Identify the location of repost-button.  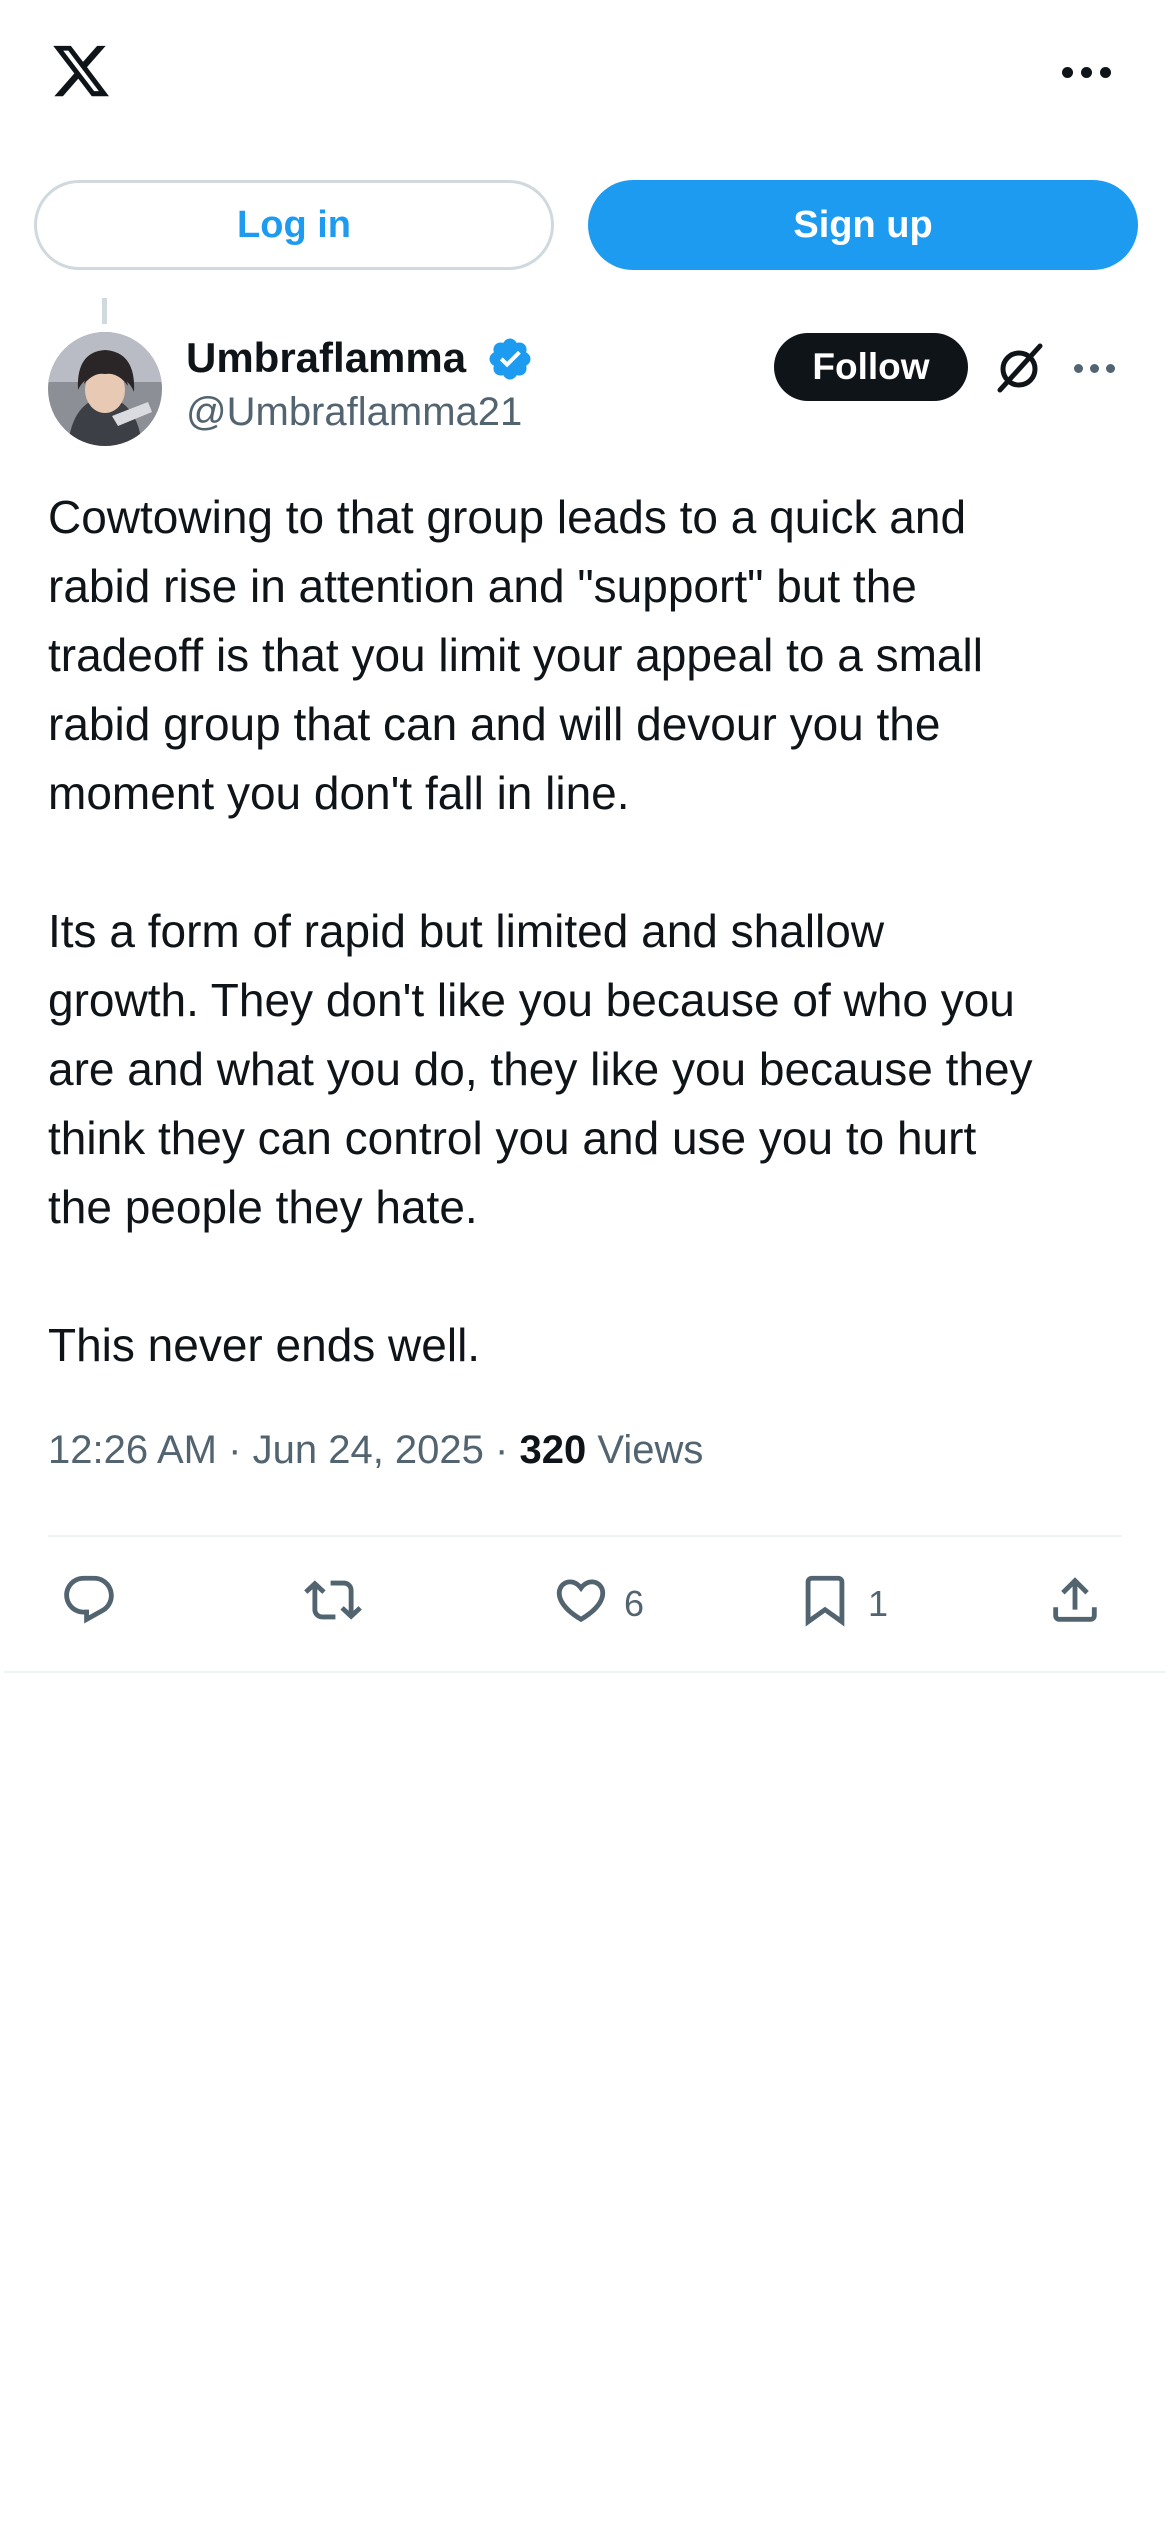
(333, 1604).